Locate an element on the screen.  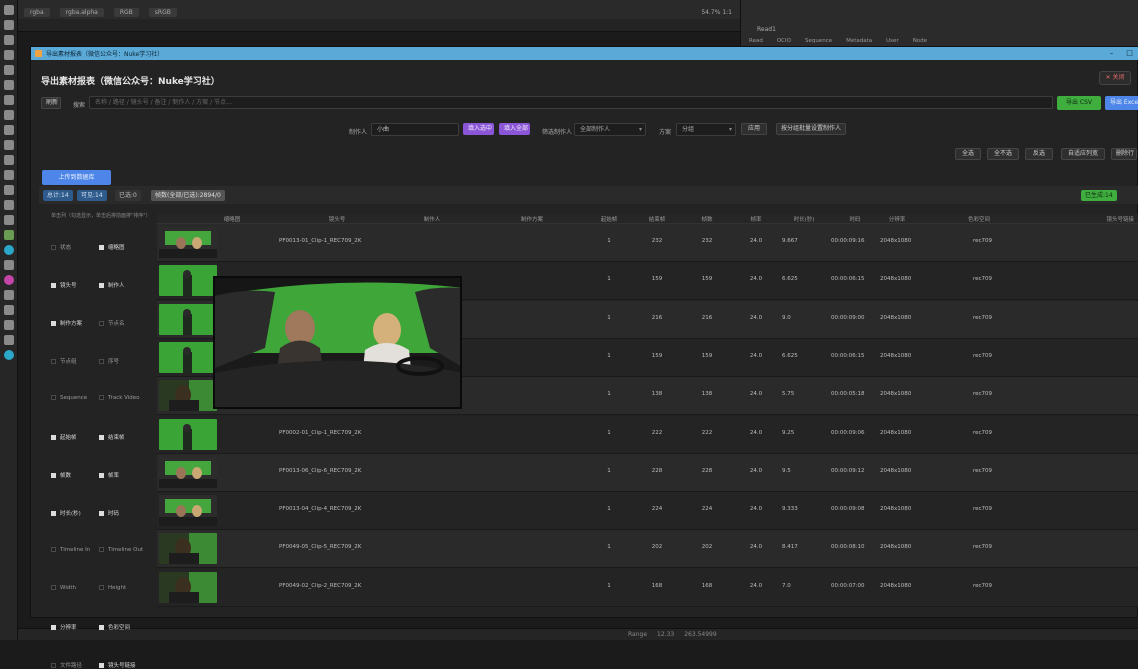
metadata-icon is located at coordinates (9, 175).